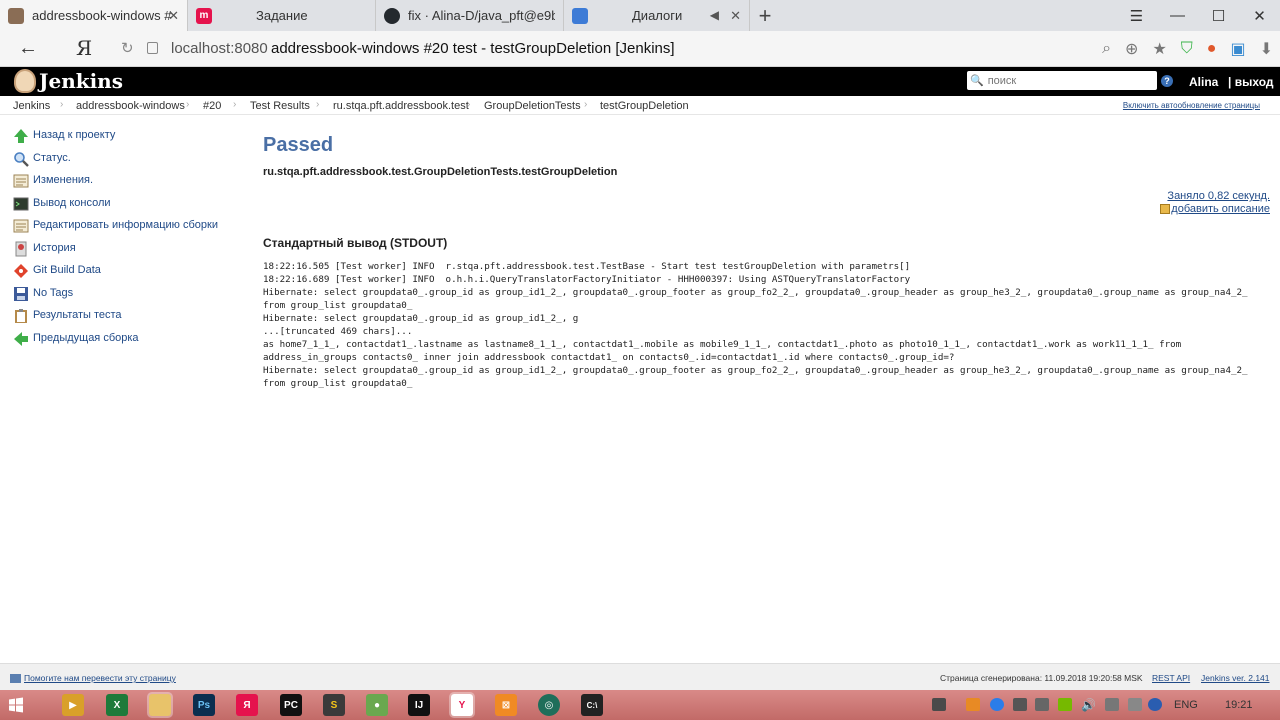  Describe the element at coordinates (54, 247) in the screenshot. I see `sidebar-item-label: История` at that location.